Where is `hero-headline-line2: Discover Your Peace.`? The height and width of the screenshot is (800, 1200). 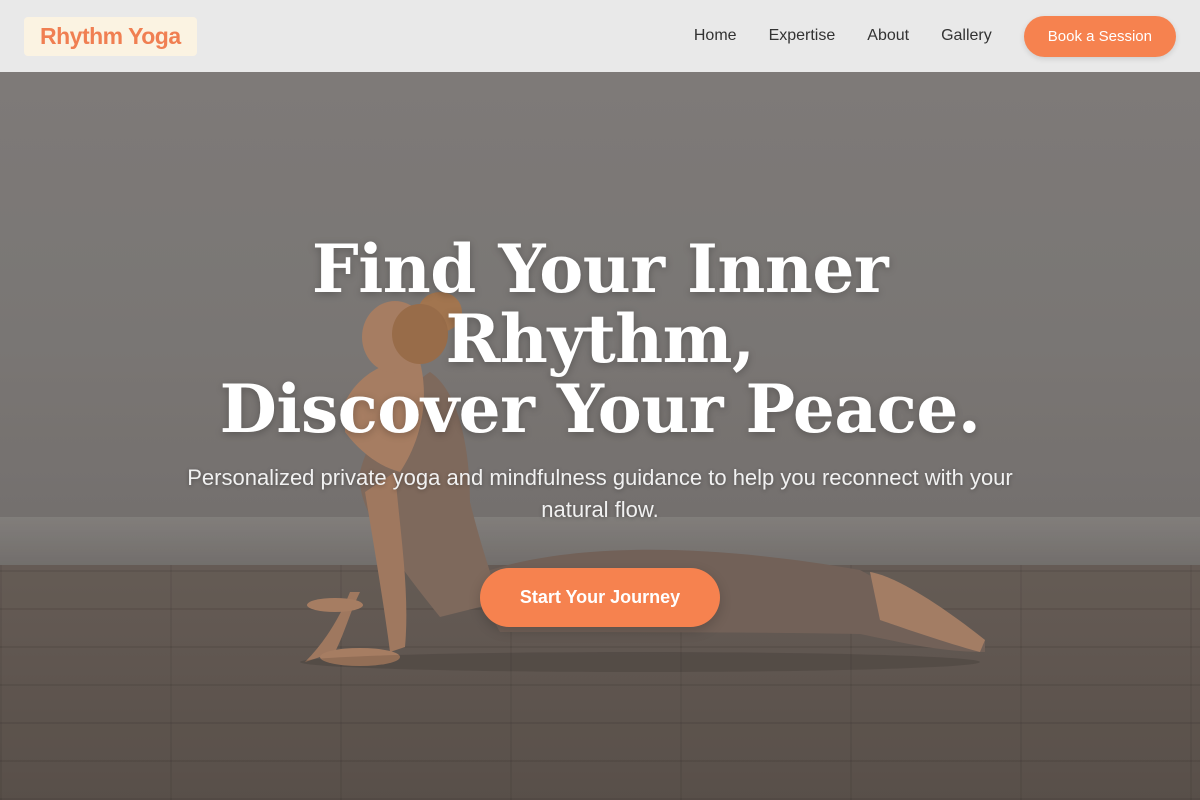 hero-headline-line2: Discover Your Peace. is located at coordinates (600, 409).